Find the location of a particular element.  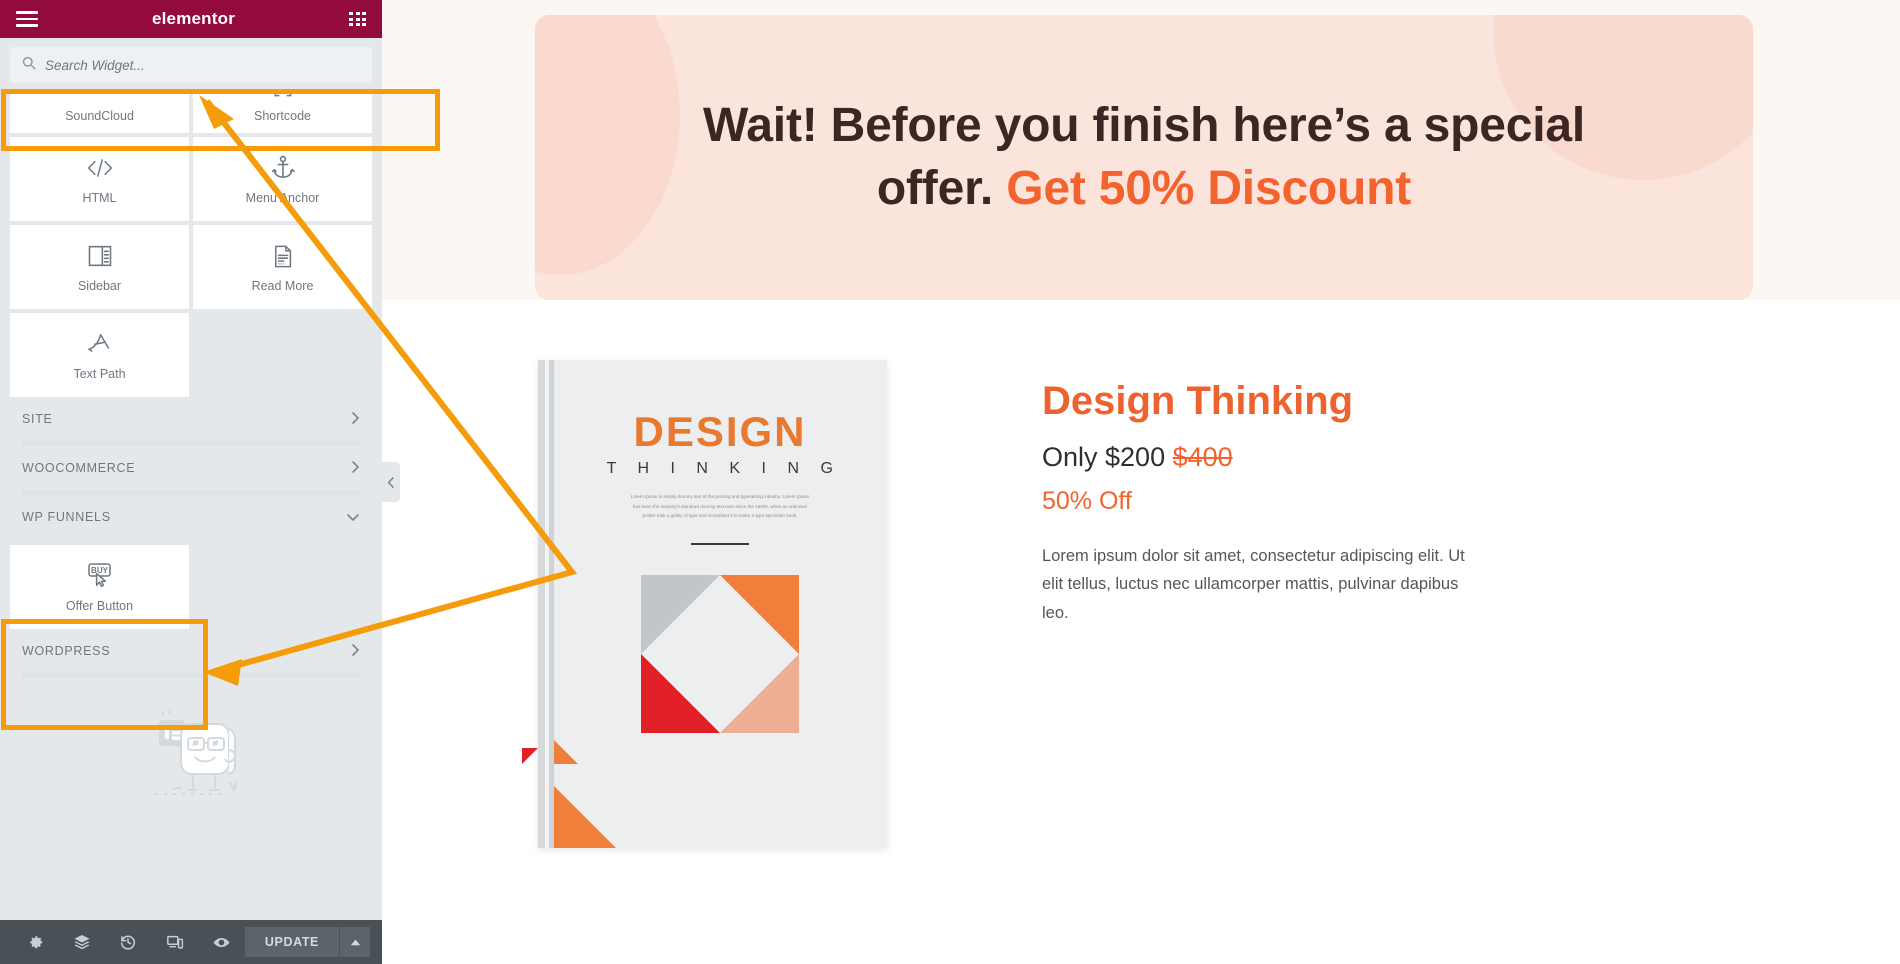

book-corner-accent-large is located at coordinates (584, 817).